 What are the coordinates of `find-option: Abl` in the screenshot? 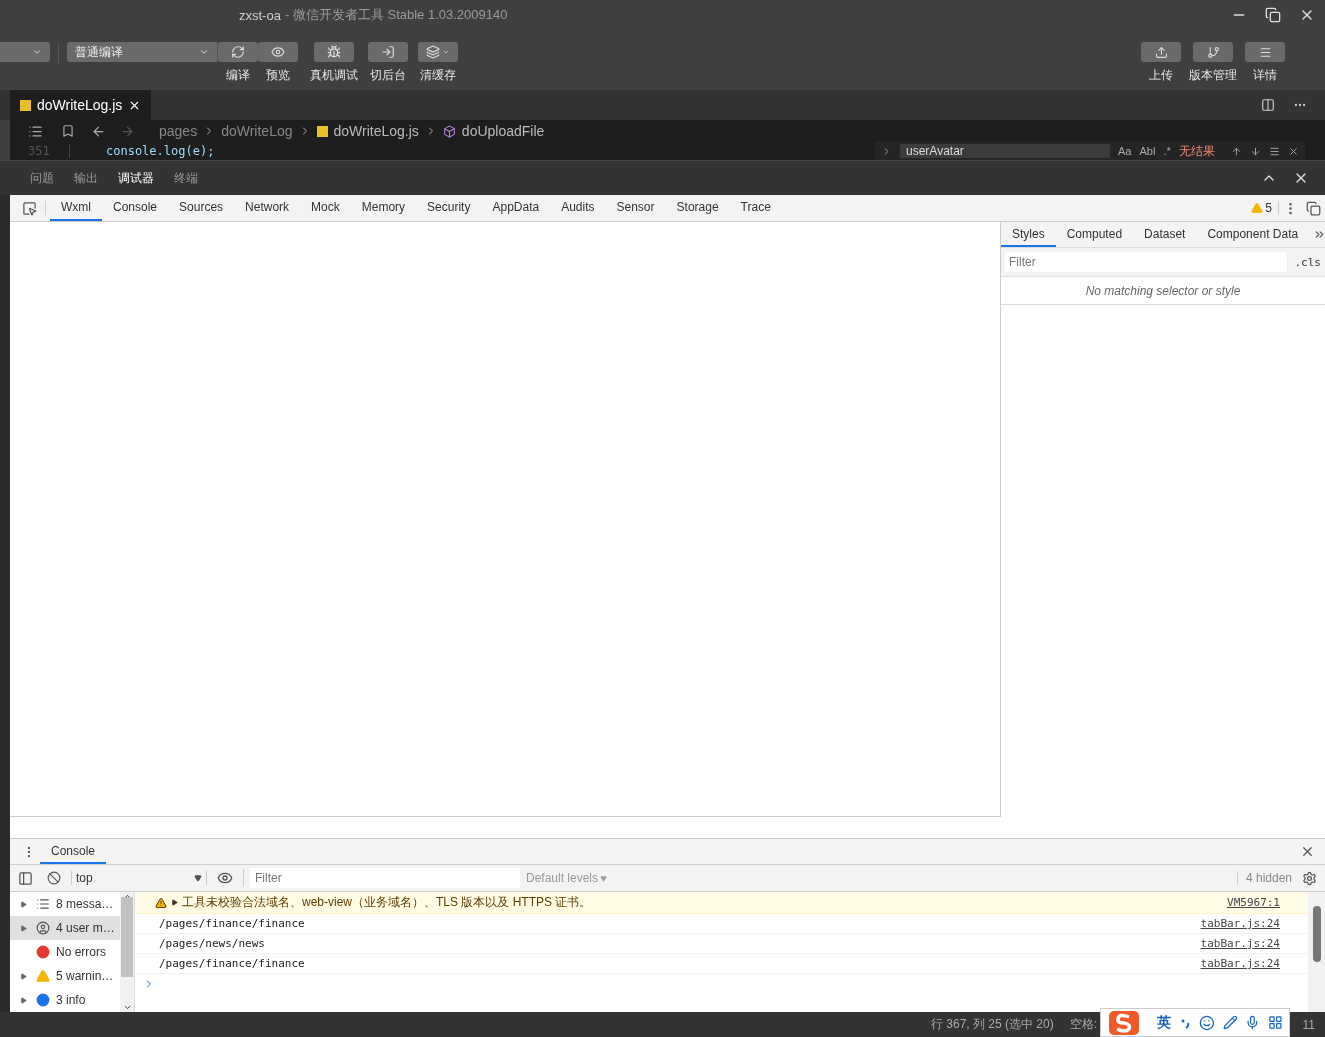 It's located at (1147, 151).